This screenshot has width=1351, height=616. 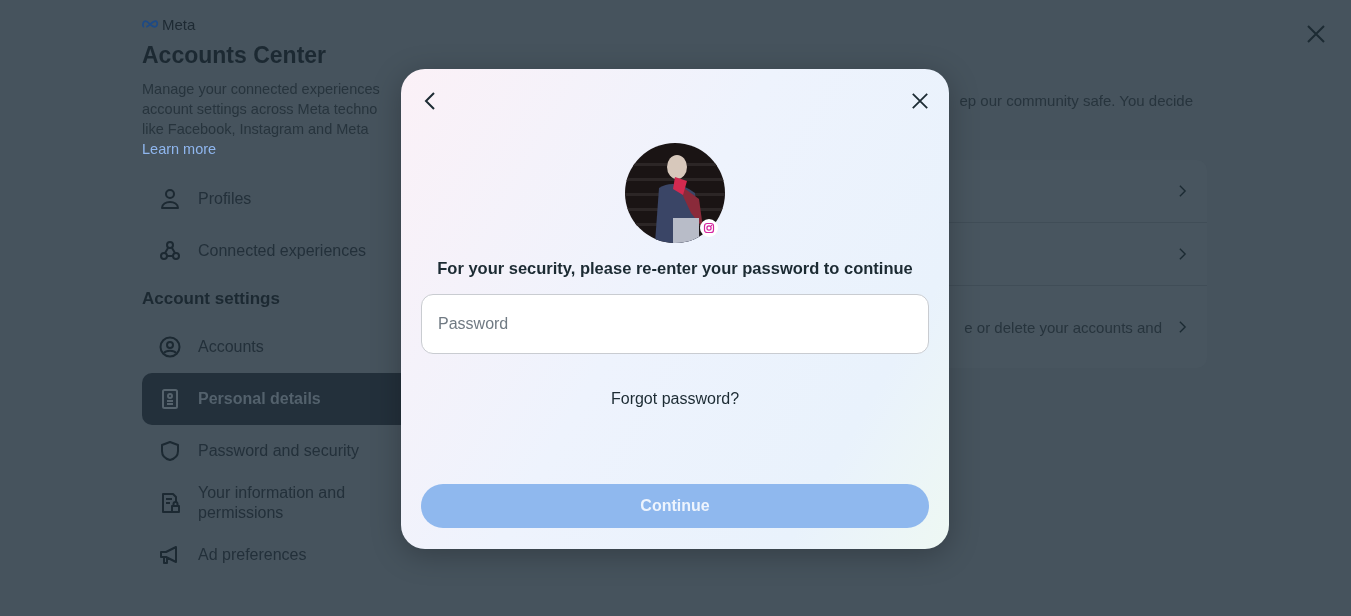 What do you see at coordinates (170, 451) in the screenshot?
I see `shield-icon` at bounding box center [170, 451].